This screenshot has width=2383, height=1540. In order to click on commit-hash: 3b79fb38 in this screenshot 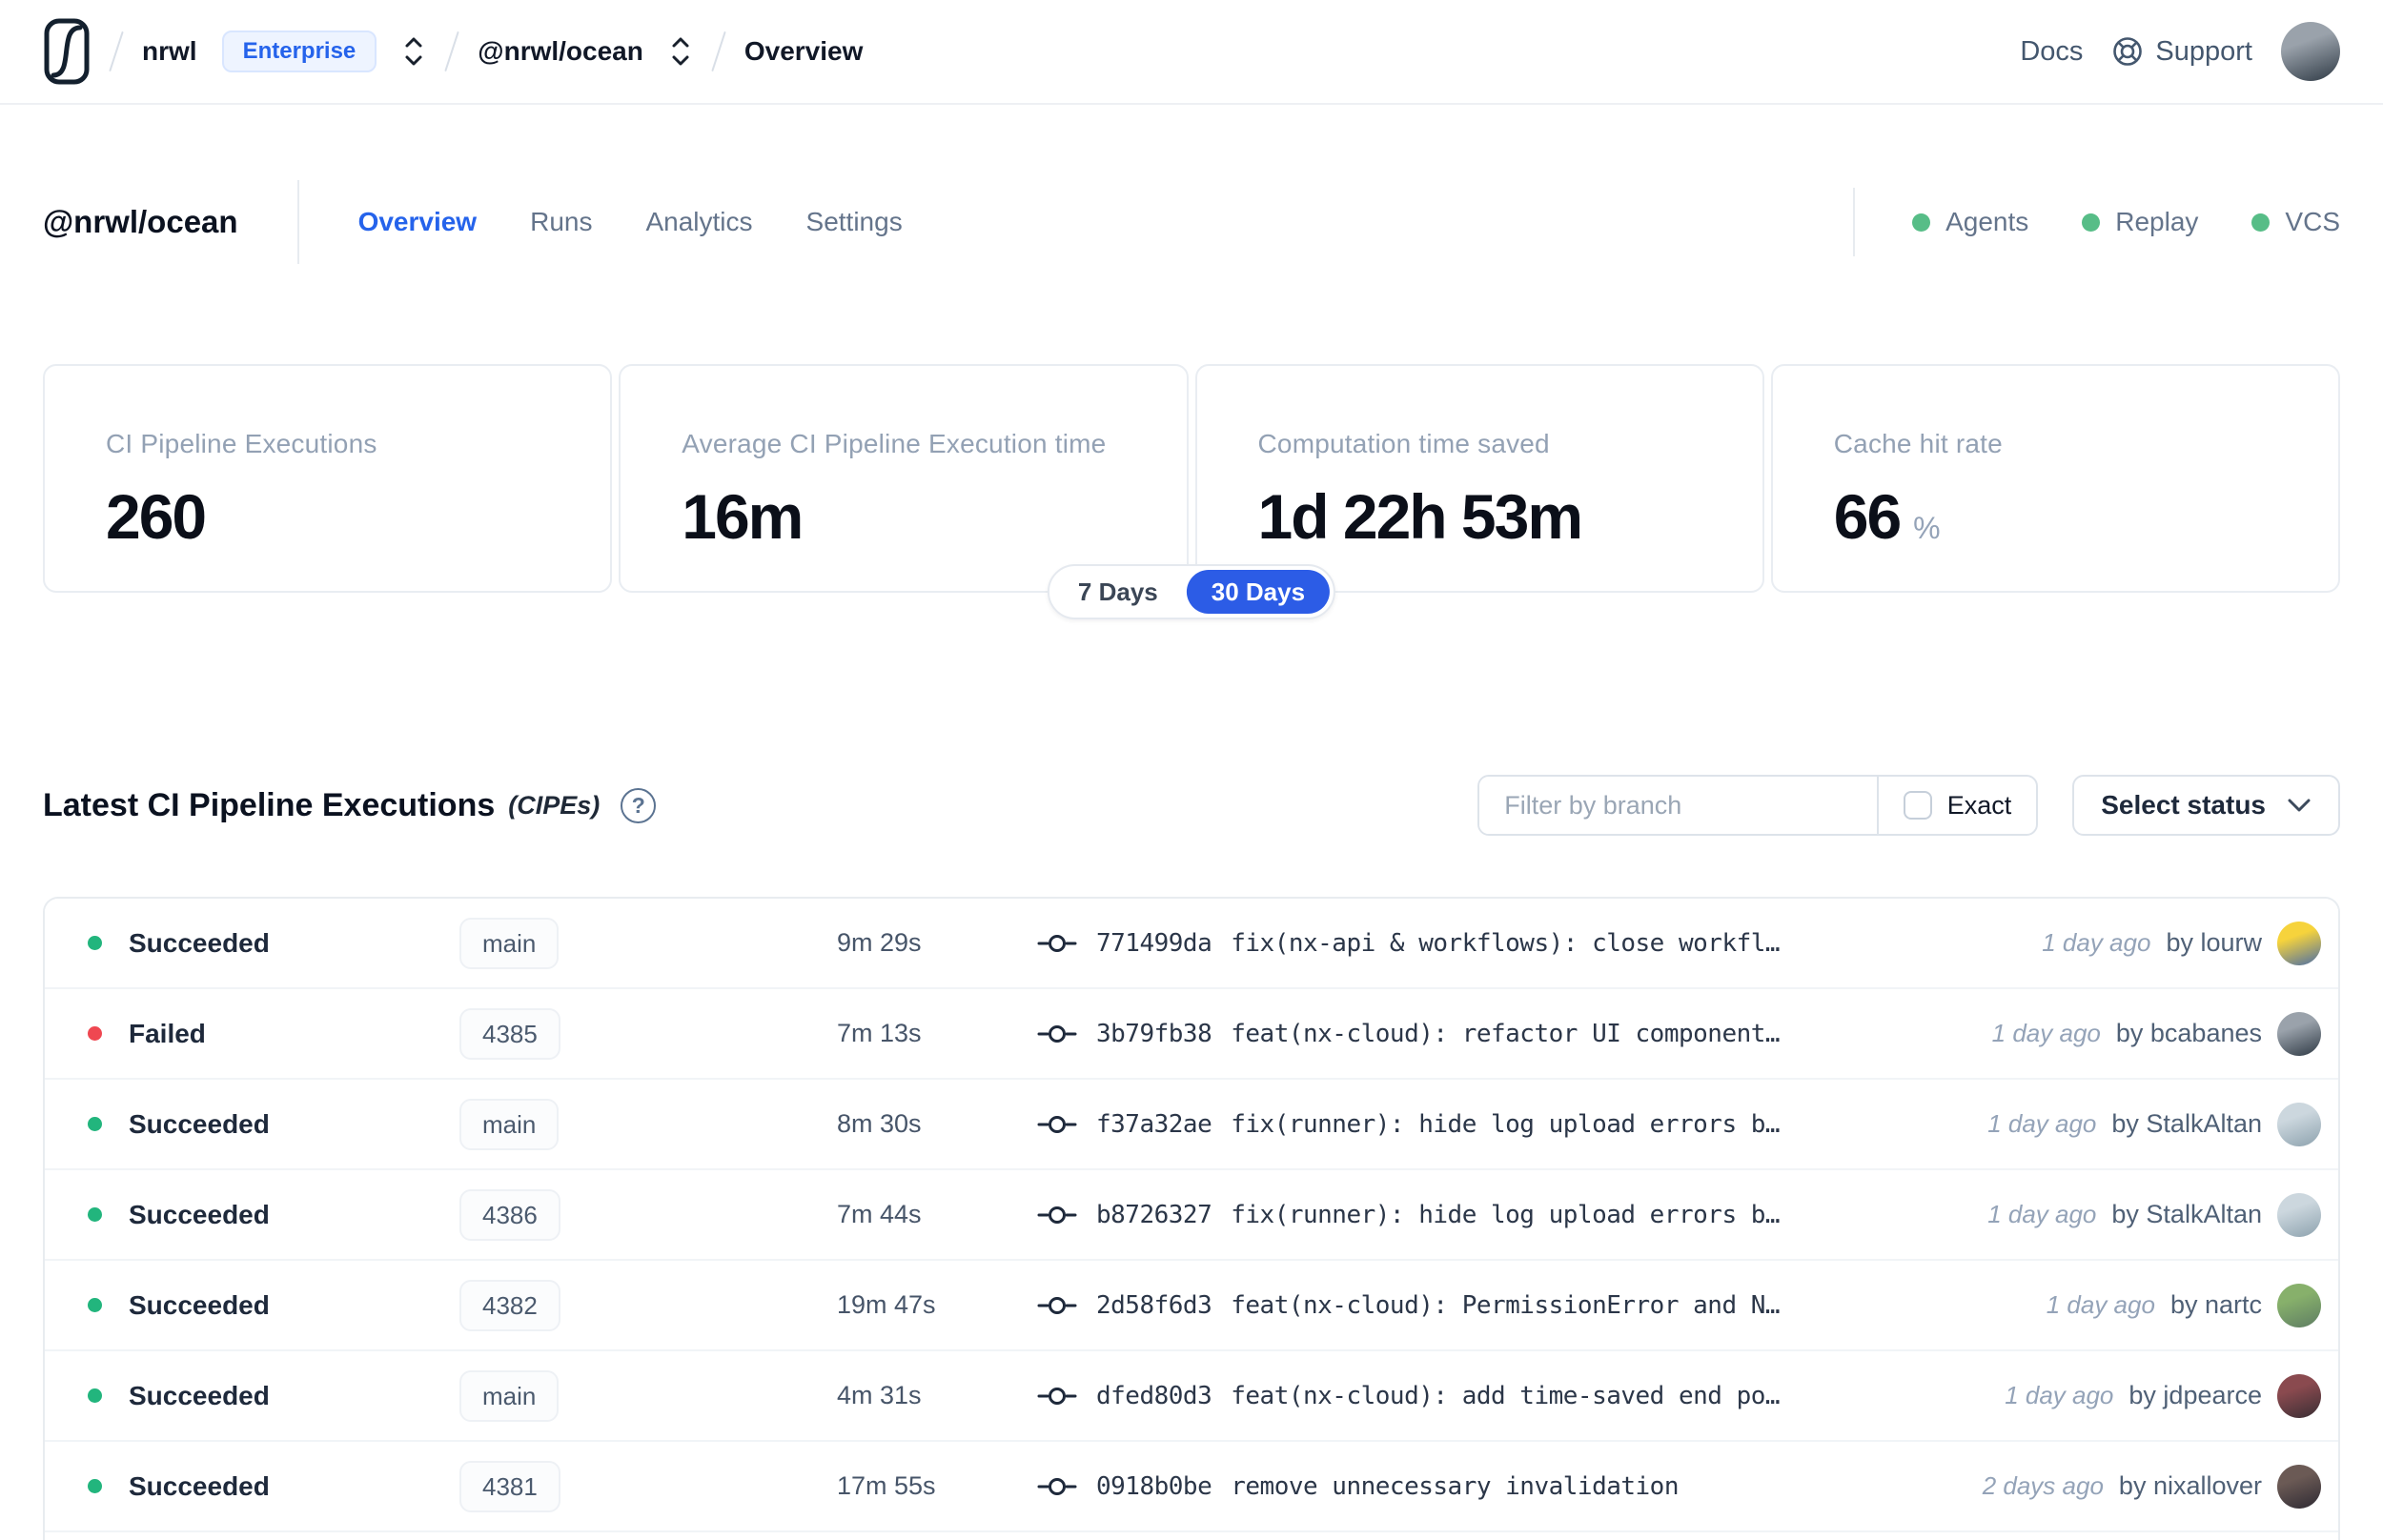, I will do `click(1154, 1033)`.